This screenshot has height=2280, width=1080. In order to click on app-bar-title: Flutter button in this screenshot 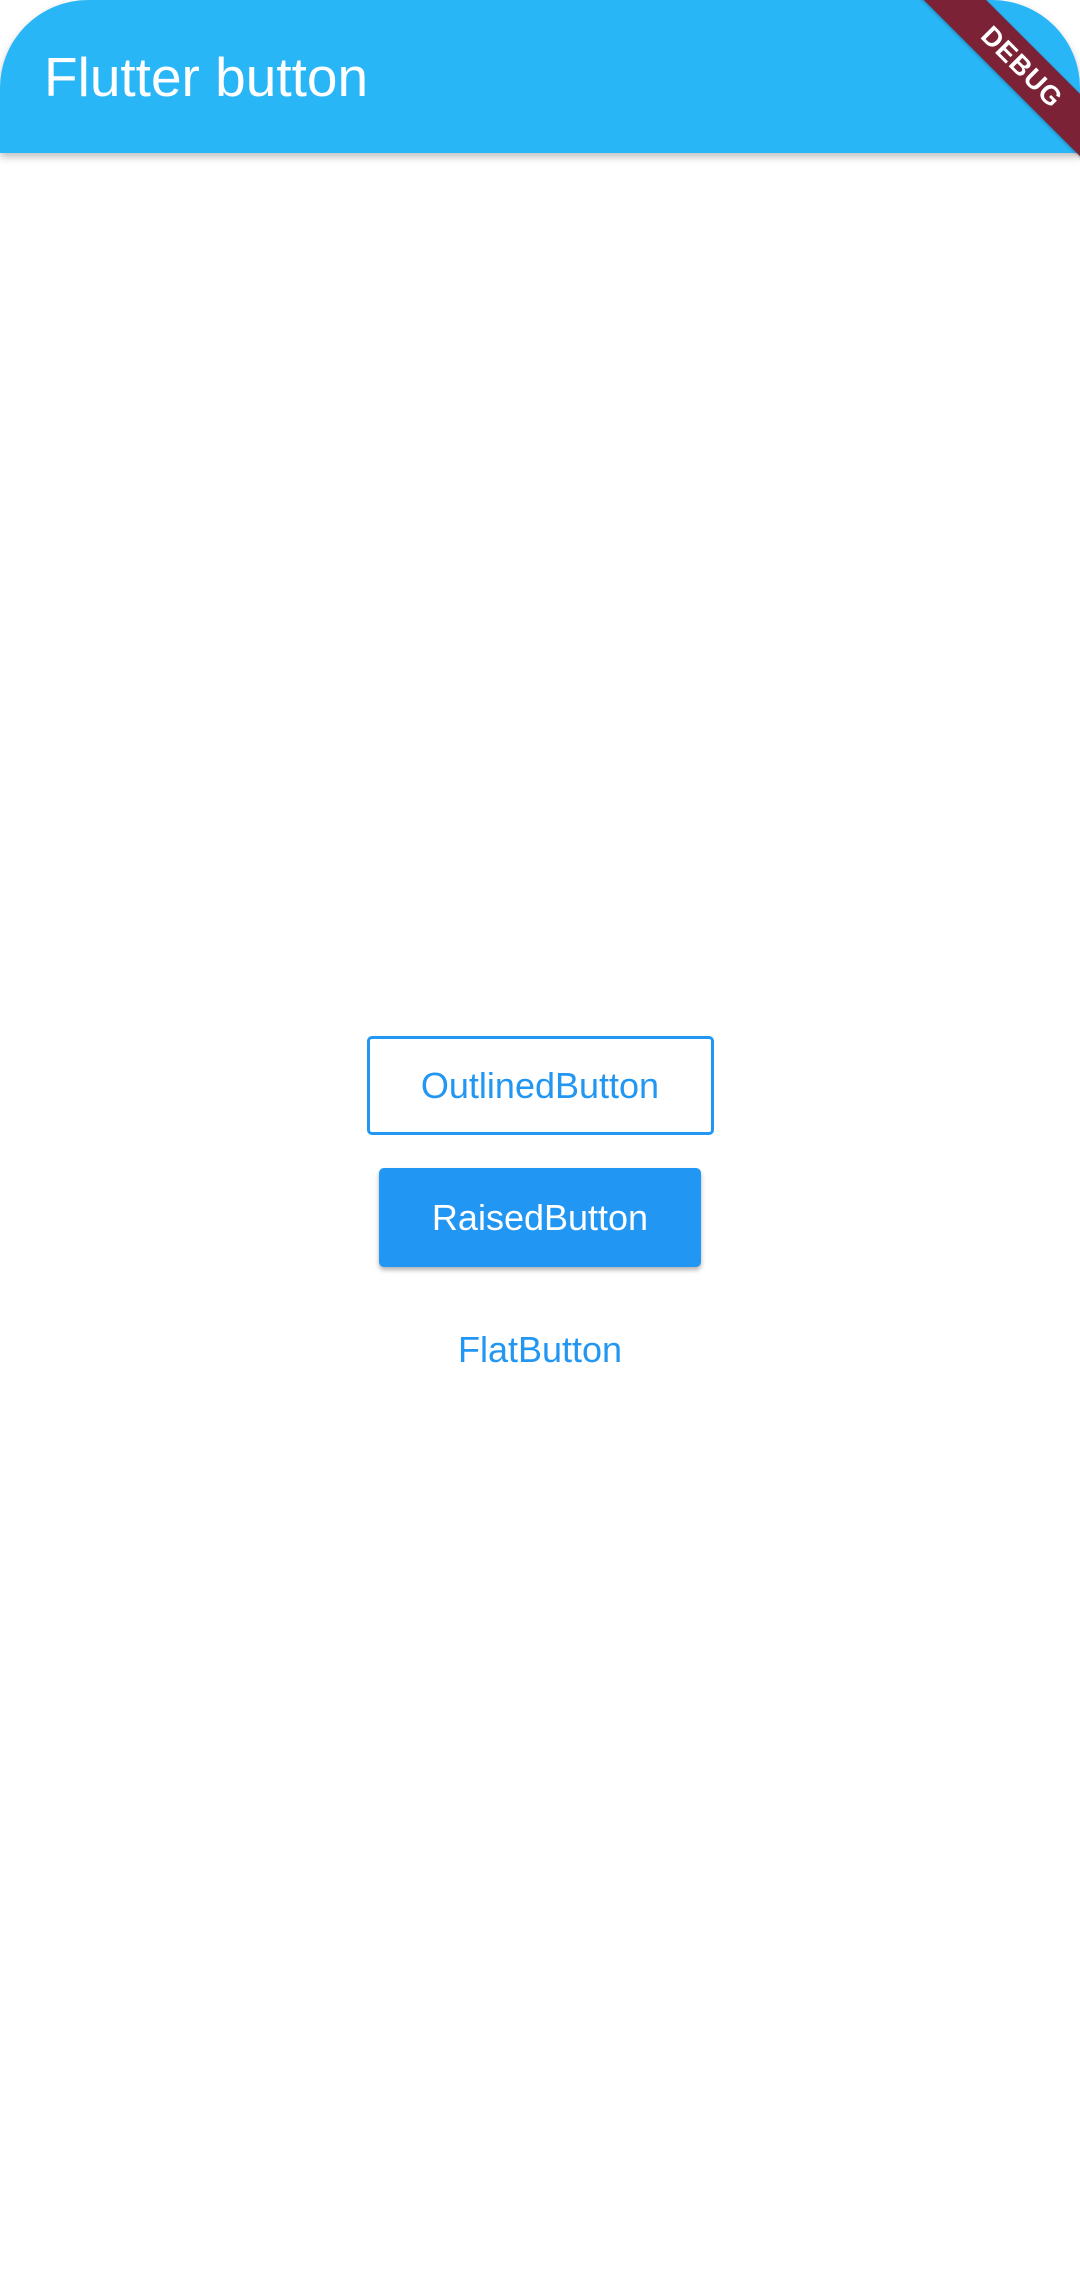, I will do `click(206, 77)`.